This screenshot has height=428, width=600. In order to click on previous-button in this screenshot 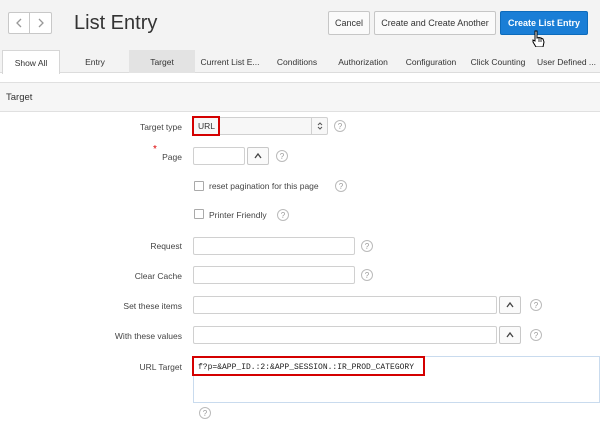, I will do `click(19, 23)`.